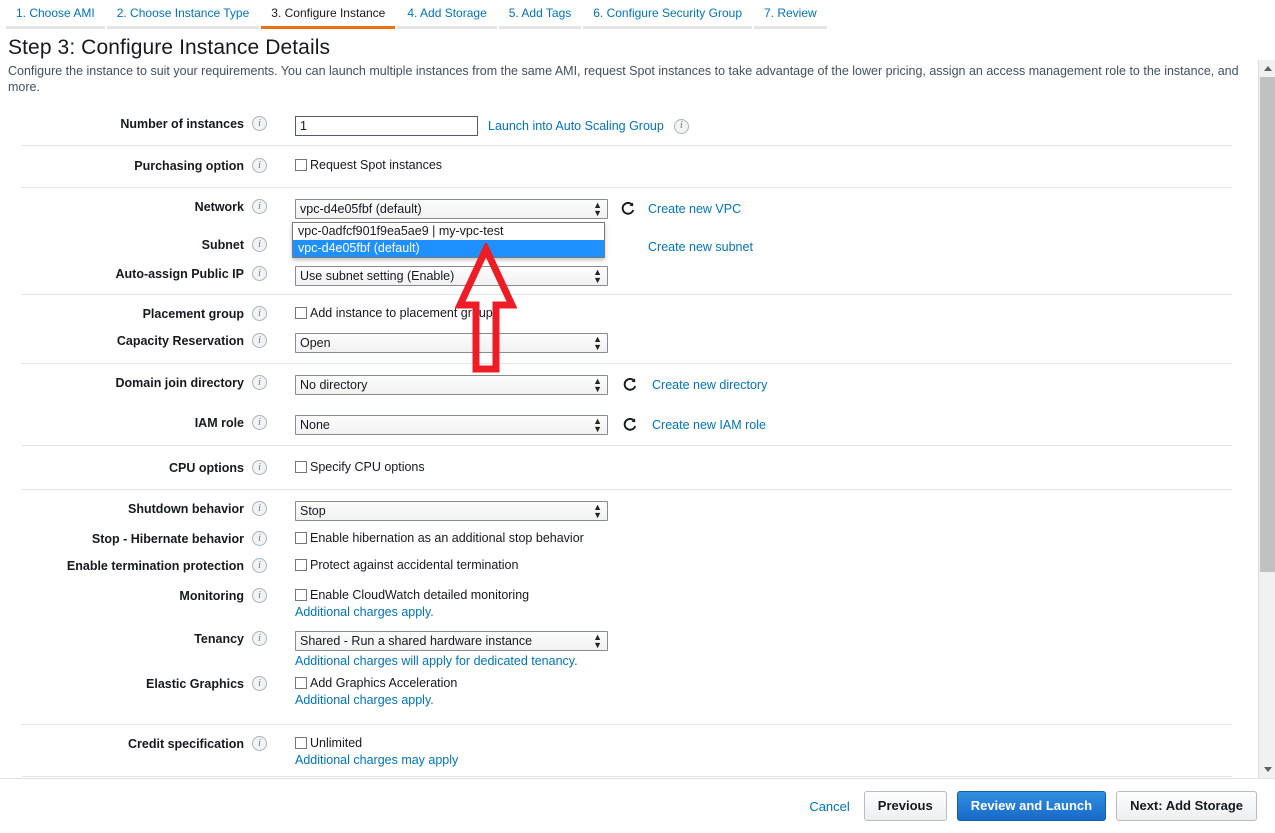  What do you see at coordinates (219, 423) in the screenshot?
I see `label-iam-role: IAM role` at bounding box center [219, 423].